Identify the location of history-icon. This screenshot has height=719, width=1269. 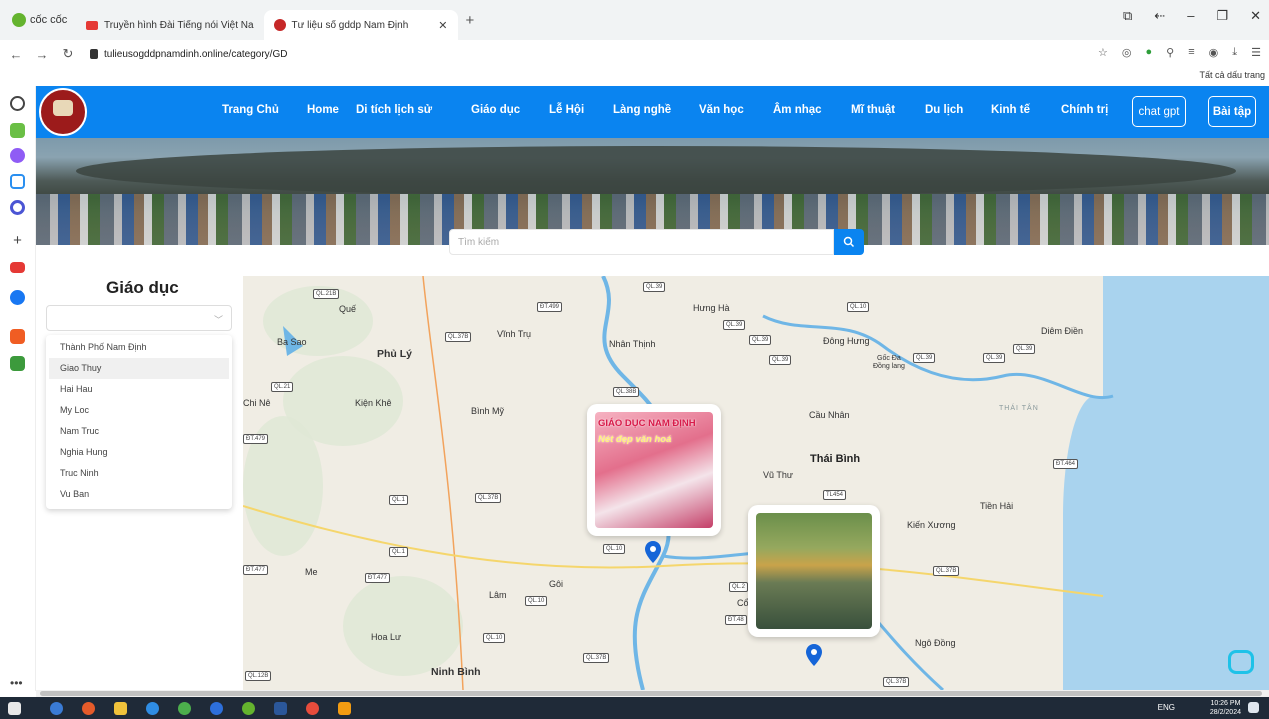
(17, 103).